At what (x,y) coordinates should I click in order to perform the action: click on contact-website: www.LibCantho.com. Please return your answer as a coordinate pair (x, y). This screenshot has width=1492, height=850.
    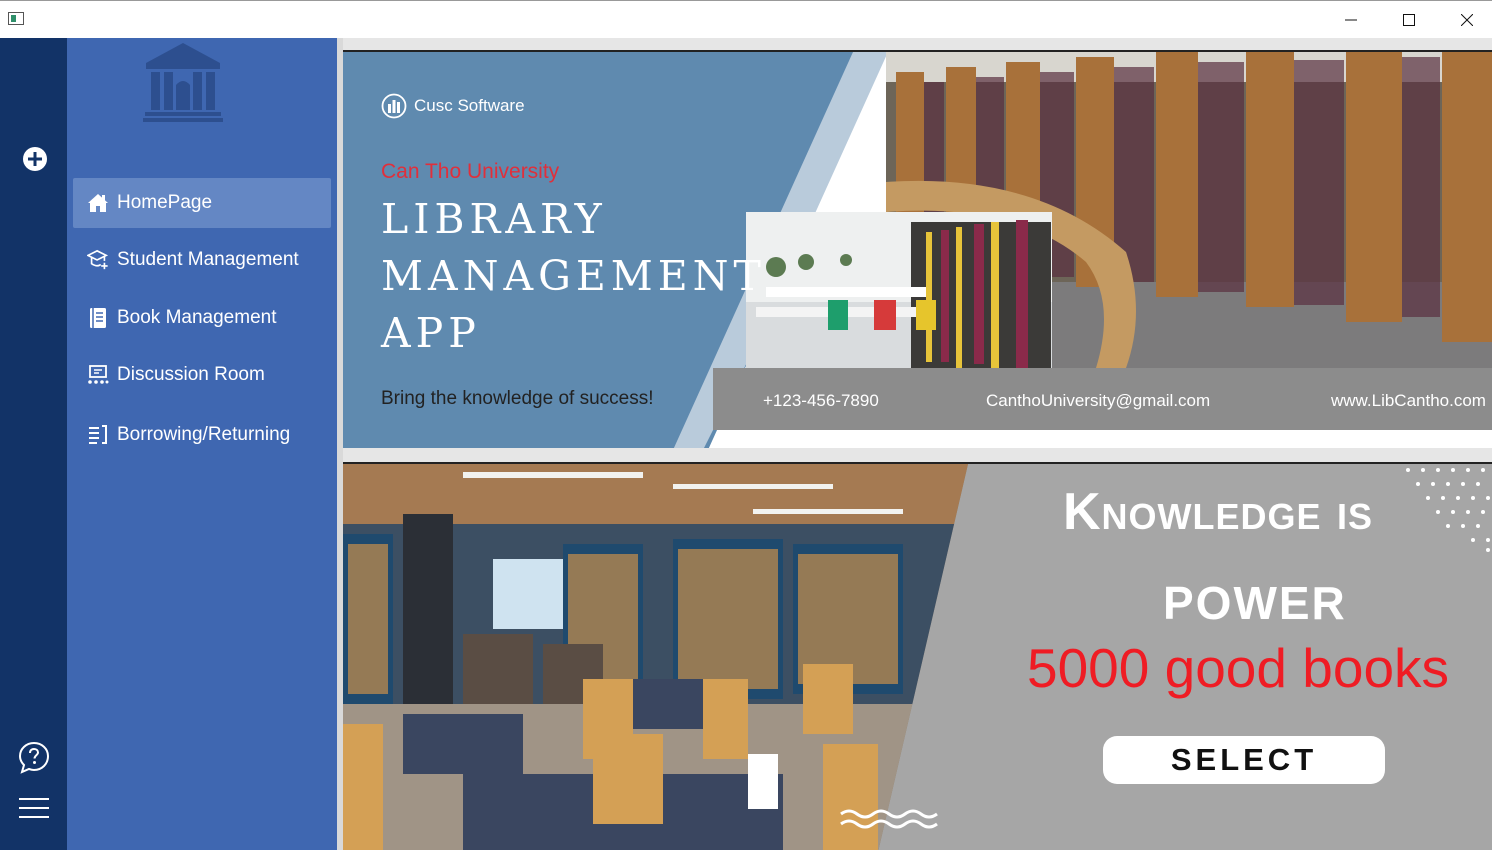
    Looking at the image, I should click on (1408, 400).